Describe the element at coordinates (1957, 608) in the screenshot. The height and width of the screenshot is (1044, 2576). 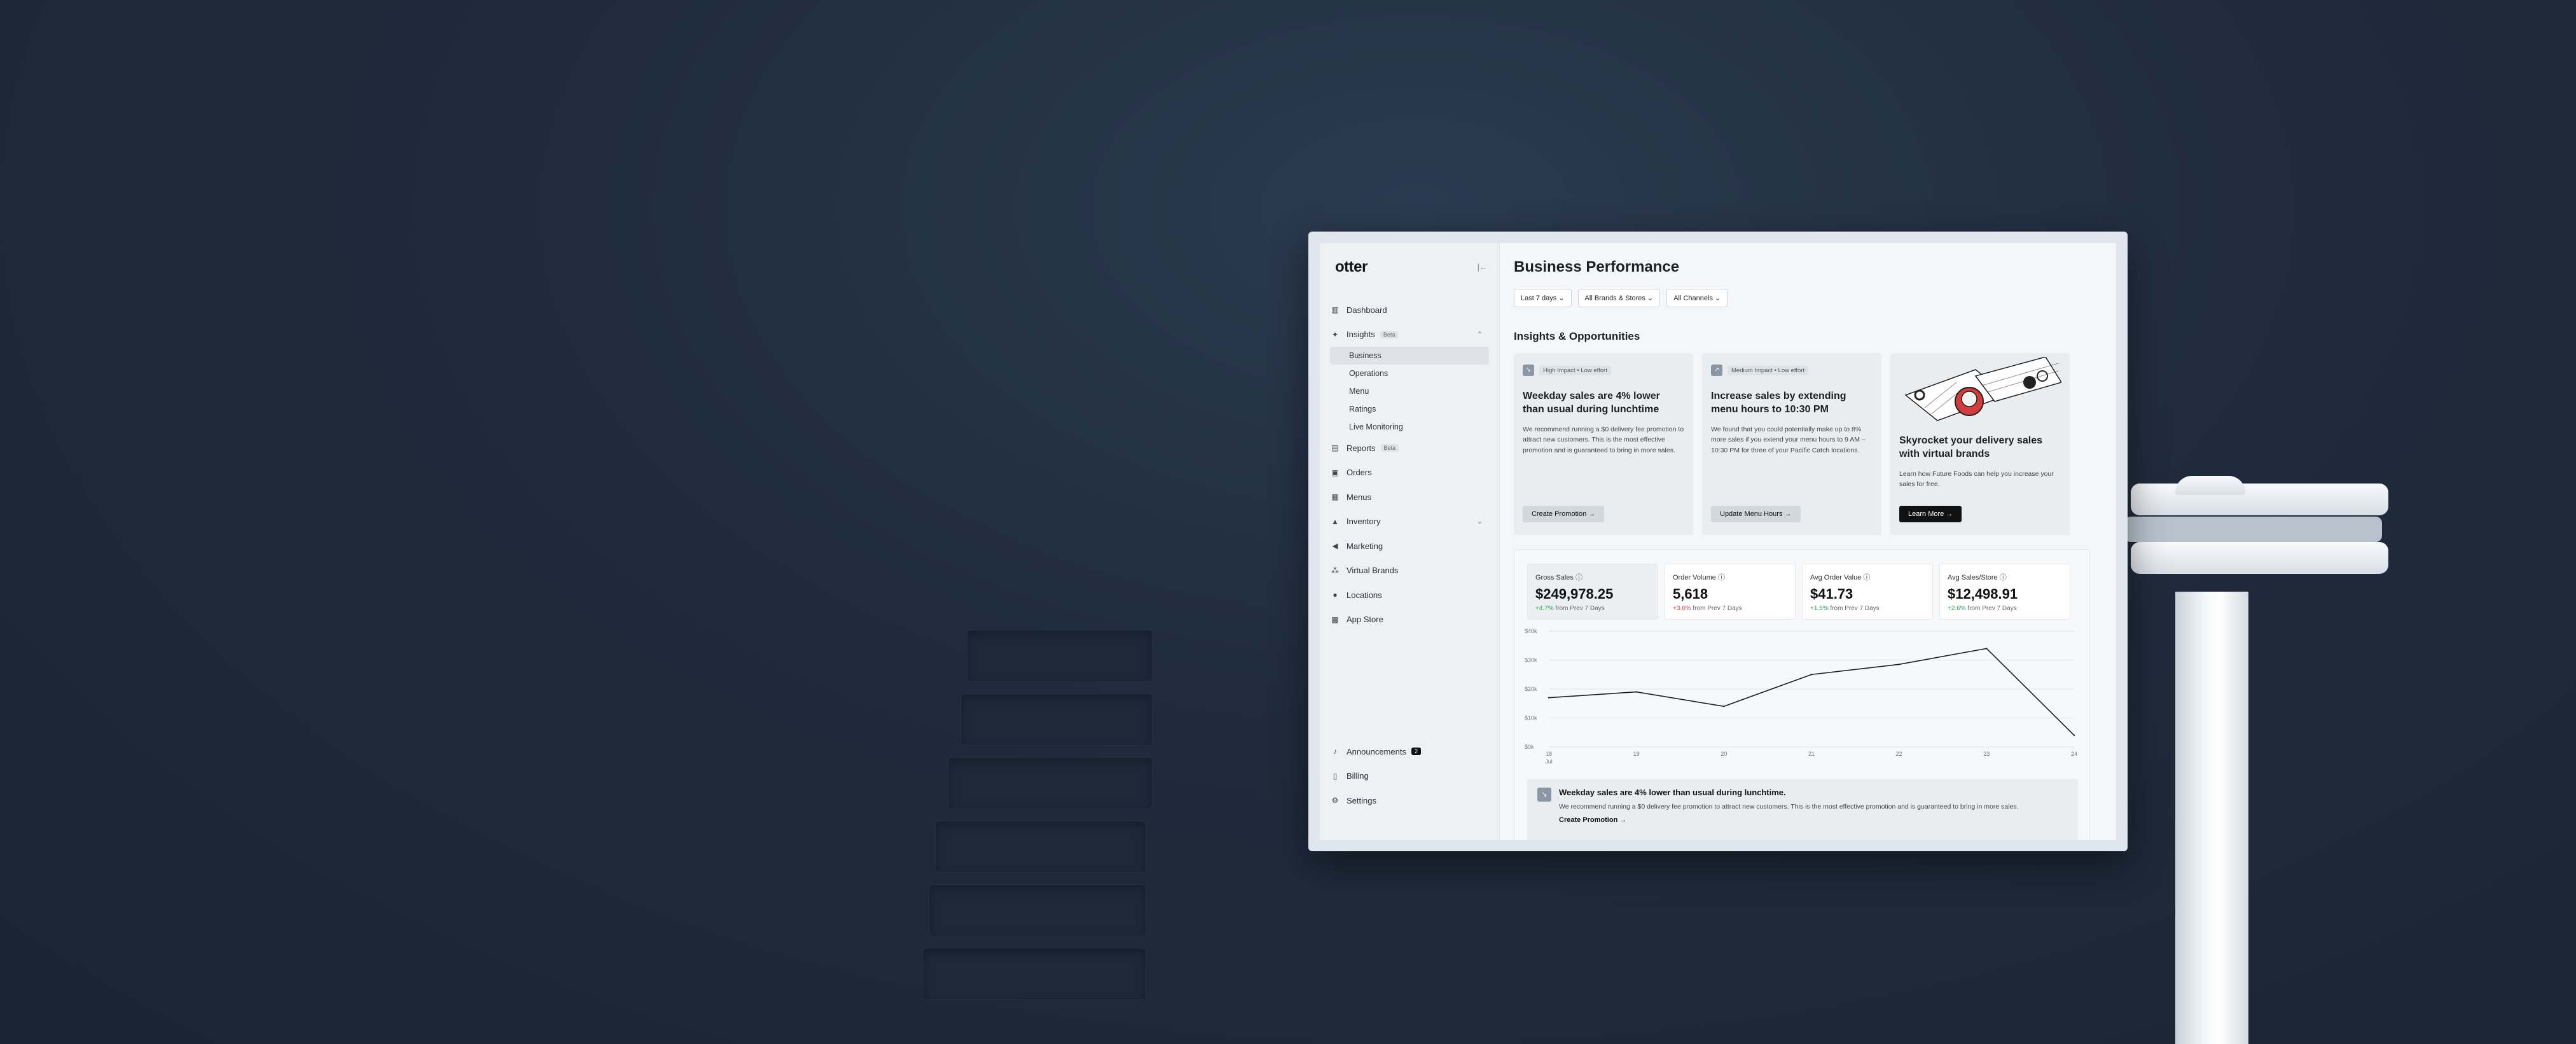
I see `metric-change: +2.6%` at that location.